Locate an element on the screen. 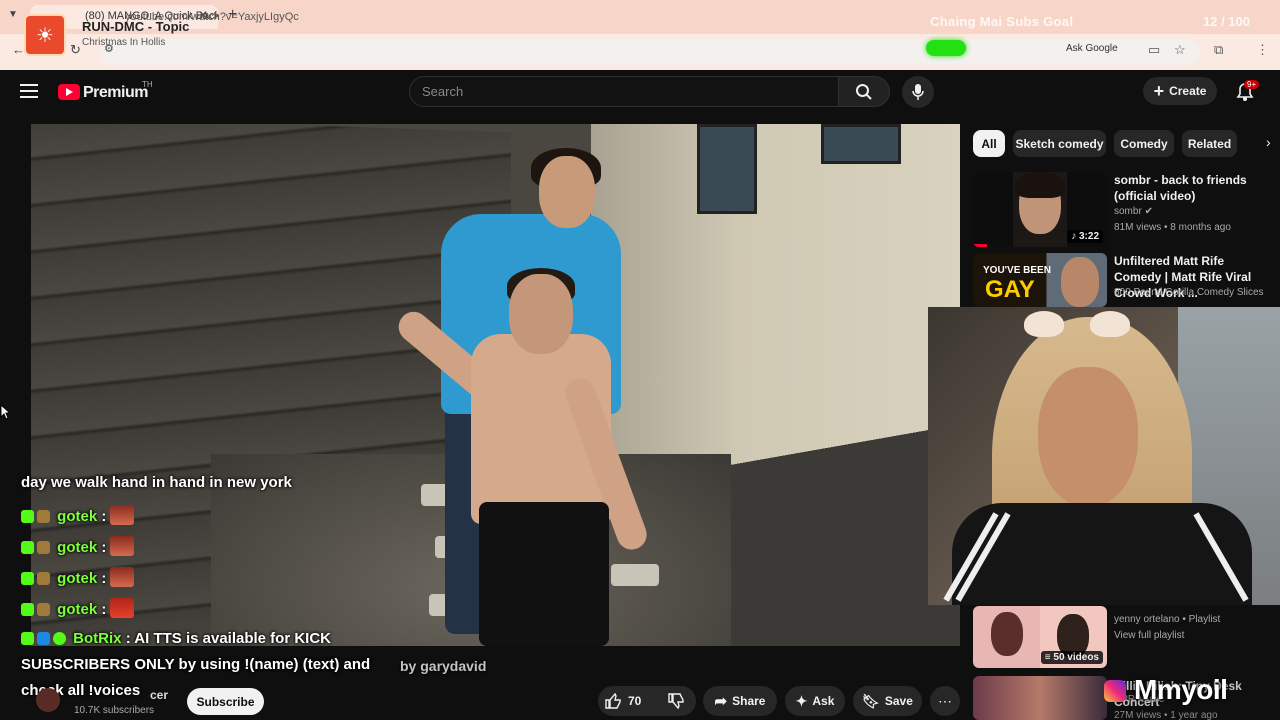 The height and width of the screenshot is (720, 1280). verified-check-icon: ✔︎ is located at coordinates (1148, 211).